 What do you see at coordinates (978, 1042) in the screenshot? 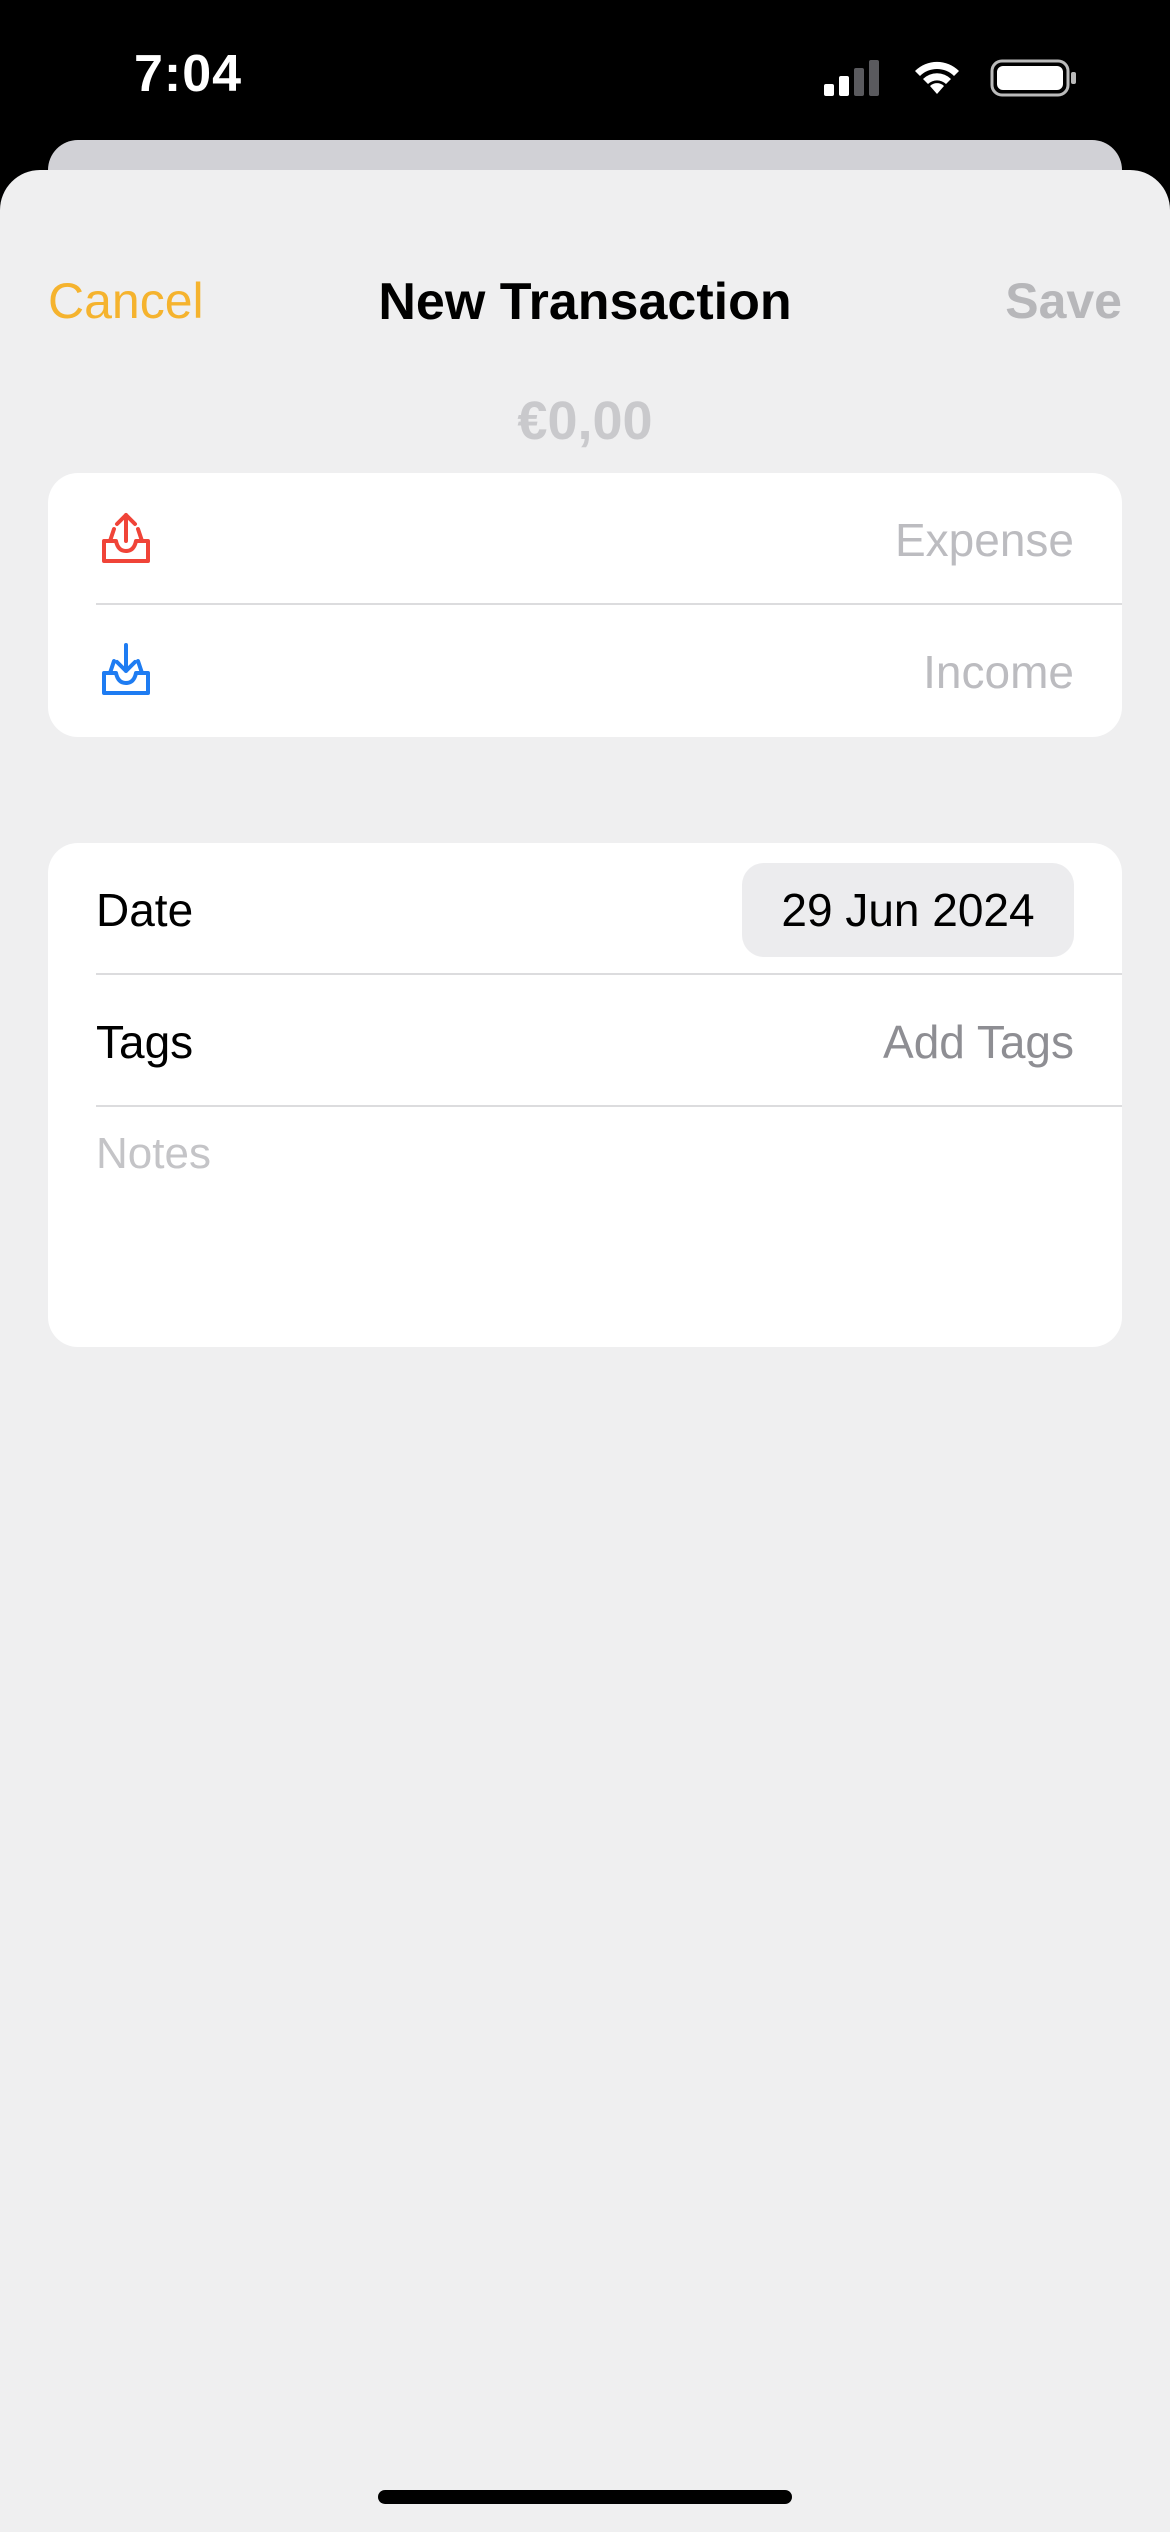
I see `add-tags-button: Add Tags` at bounding box center [978, 1042].